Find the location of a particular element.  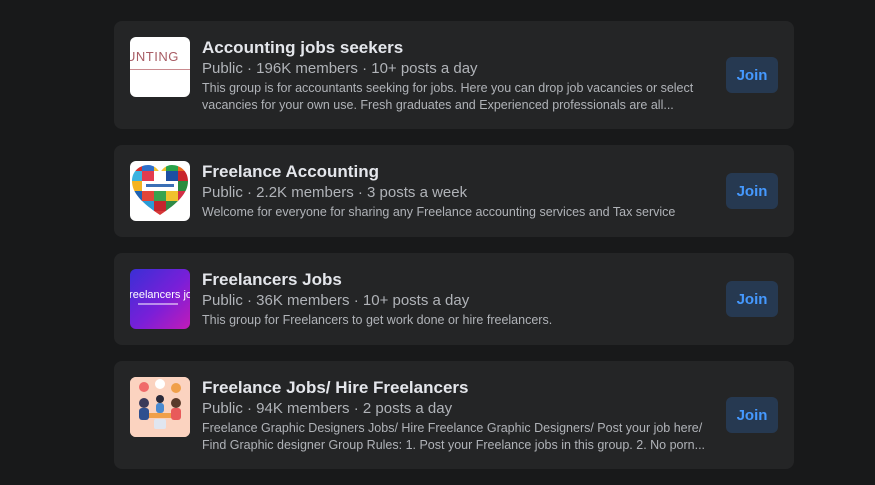

group-name: Accounting jobs seekers is located at coordinates (460, 47).